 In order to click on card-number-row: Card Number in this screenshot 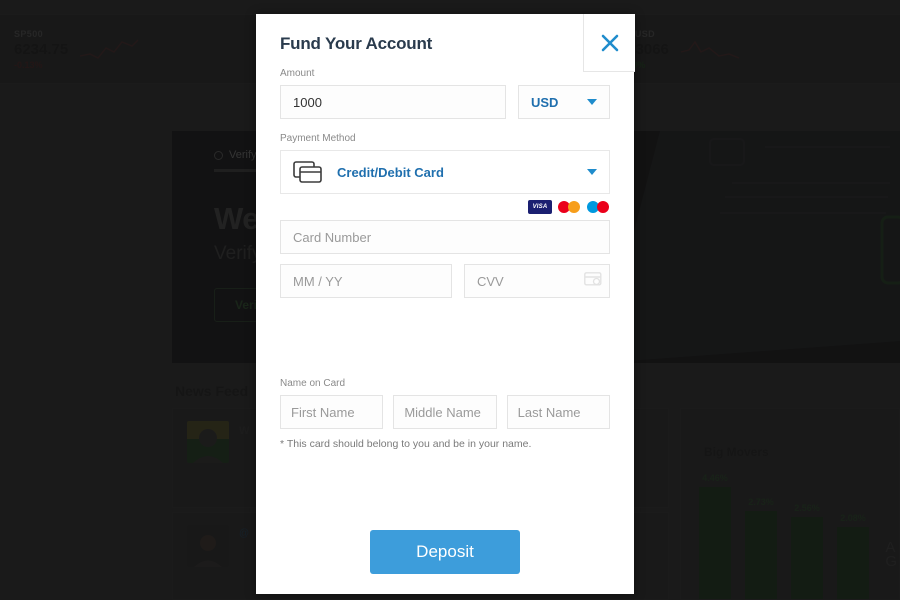, I will do `click(445, 237)`.